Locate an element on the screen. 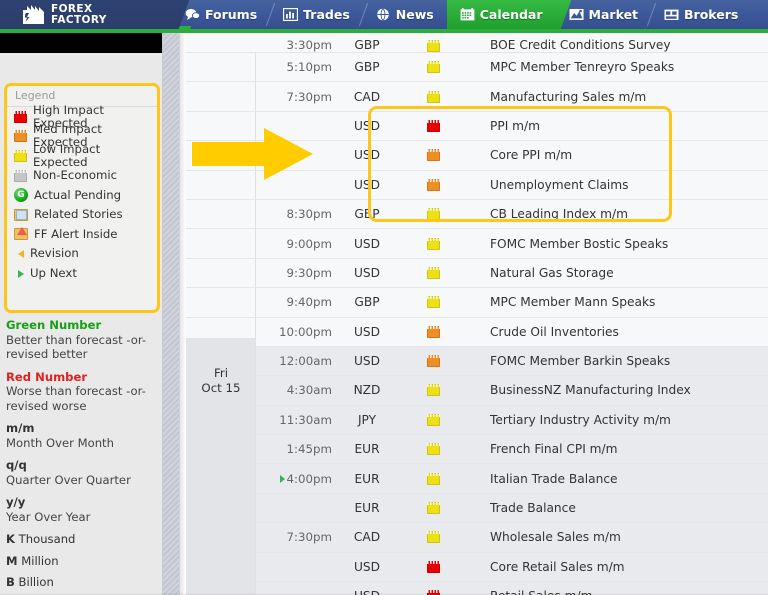  calendar-cell-event: FOMC Member Barkin Speaks is located at coordinates (618, 361).